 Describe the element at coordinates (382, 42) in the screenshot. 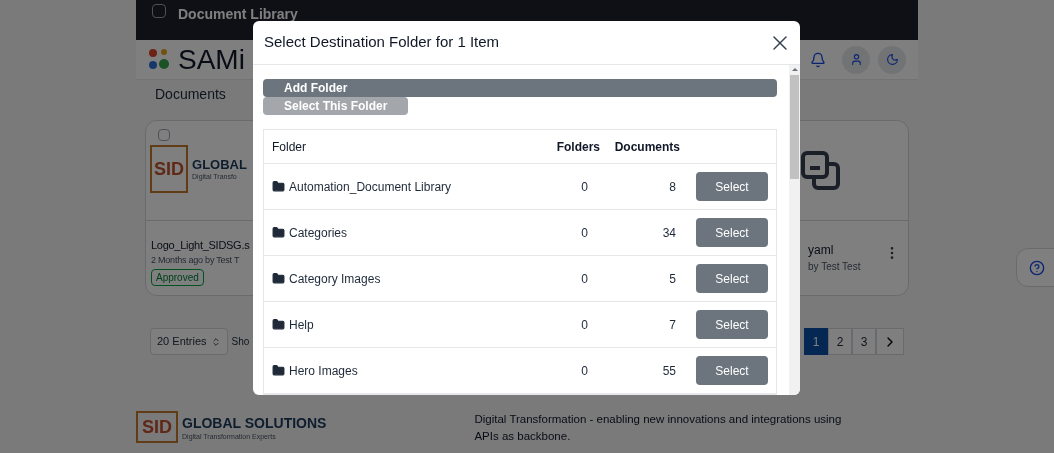

I see `modal-title: Select Destination Folder for 1 Item` at that location.